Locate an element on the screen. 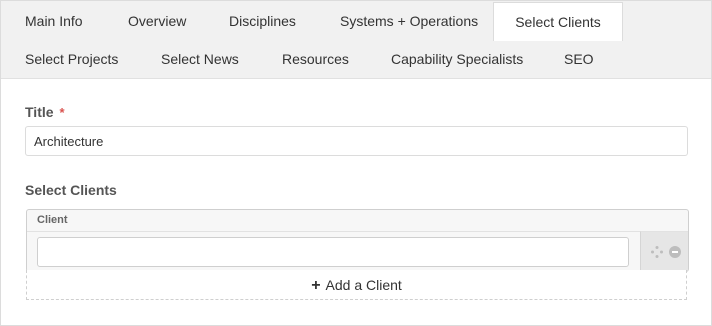 The height and width of the screenshot is (326, 712). move-handle-icon is located at coordinates (657, 252).